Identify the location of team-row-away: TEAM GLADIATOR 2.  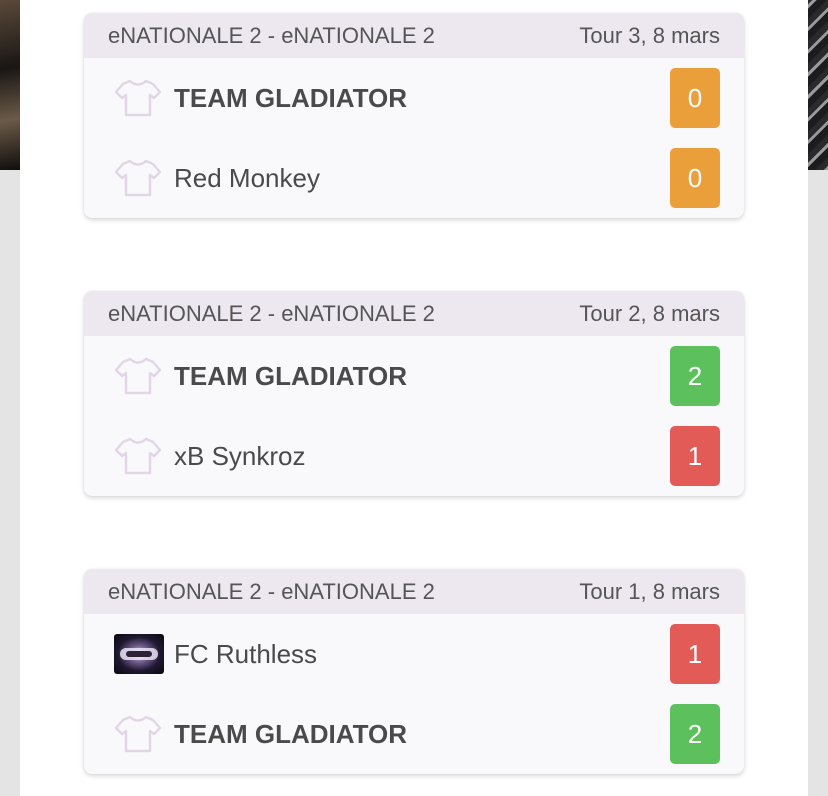
(414, 734).